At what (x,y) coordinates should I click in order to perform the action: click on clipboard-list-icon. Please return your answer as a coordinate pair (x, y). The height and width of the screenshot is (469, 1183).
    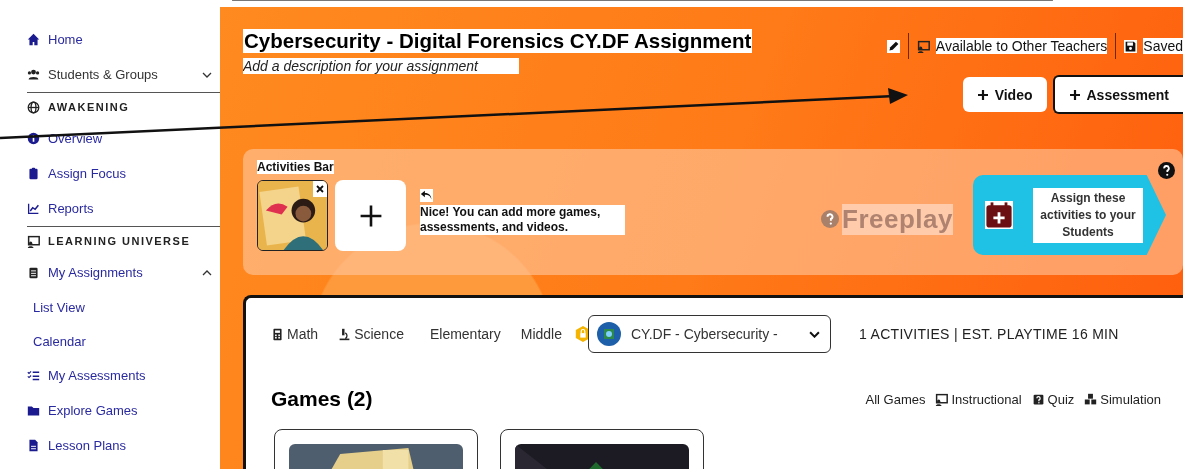
    Looking at the image, I should click on (33, 272).